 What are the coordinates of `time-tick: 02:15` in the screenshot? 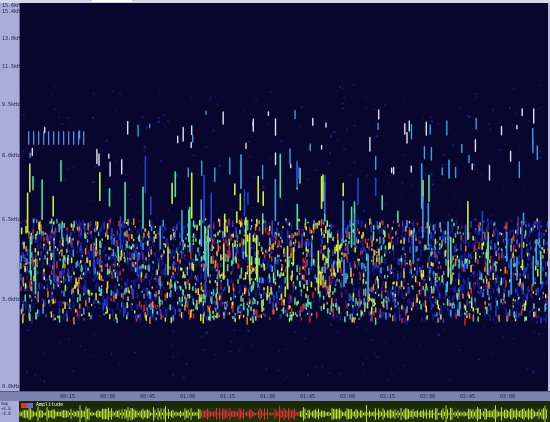 It's located at (388, 397).